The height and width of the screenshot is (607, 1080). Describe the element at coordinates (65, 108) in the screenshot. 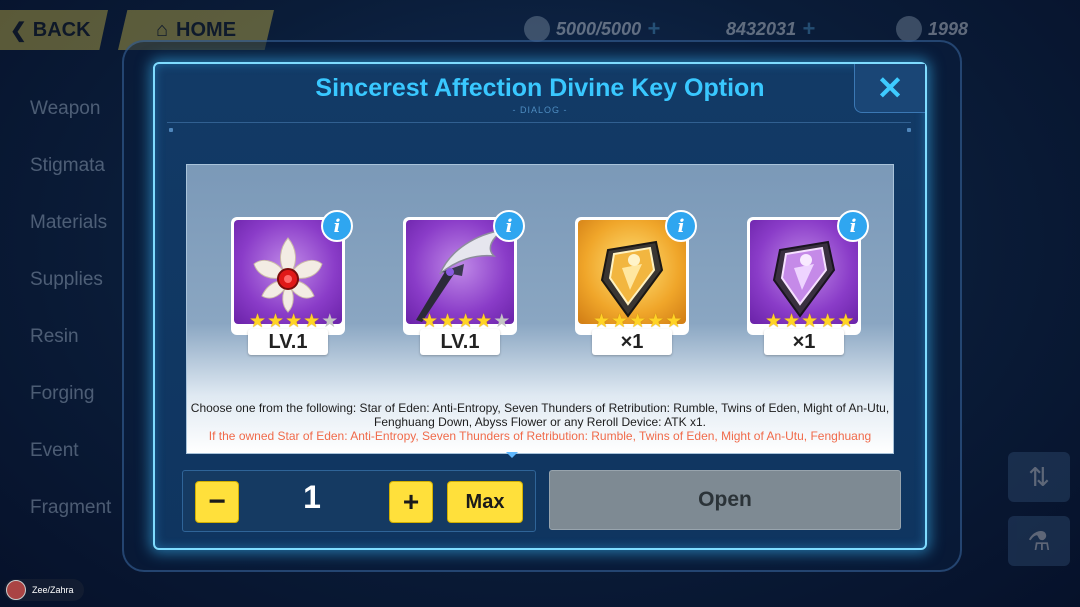

I see `side-item: Weapon` at that location.